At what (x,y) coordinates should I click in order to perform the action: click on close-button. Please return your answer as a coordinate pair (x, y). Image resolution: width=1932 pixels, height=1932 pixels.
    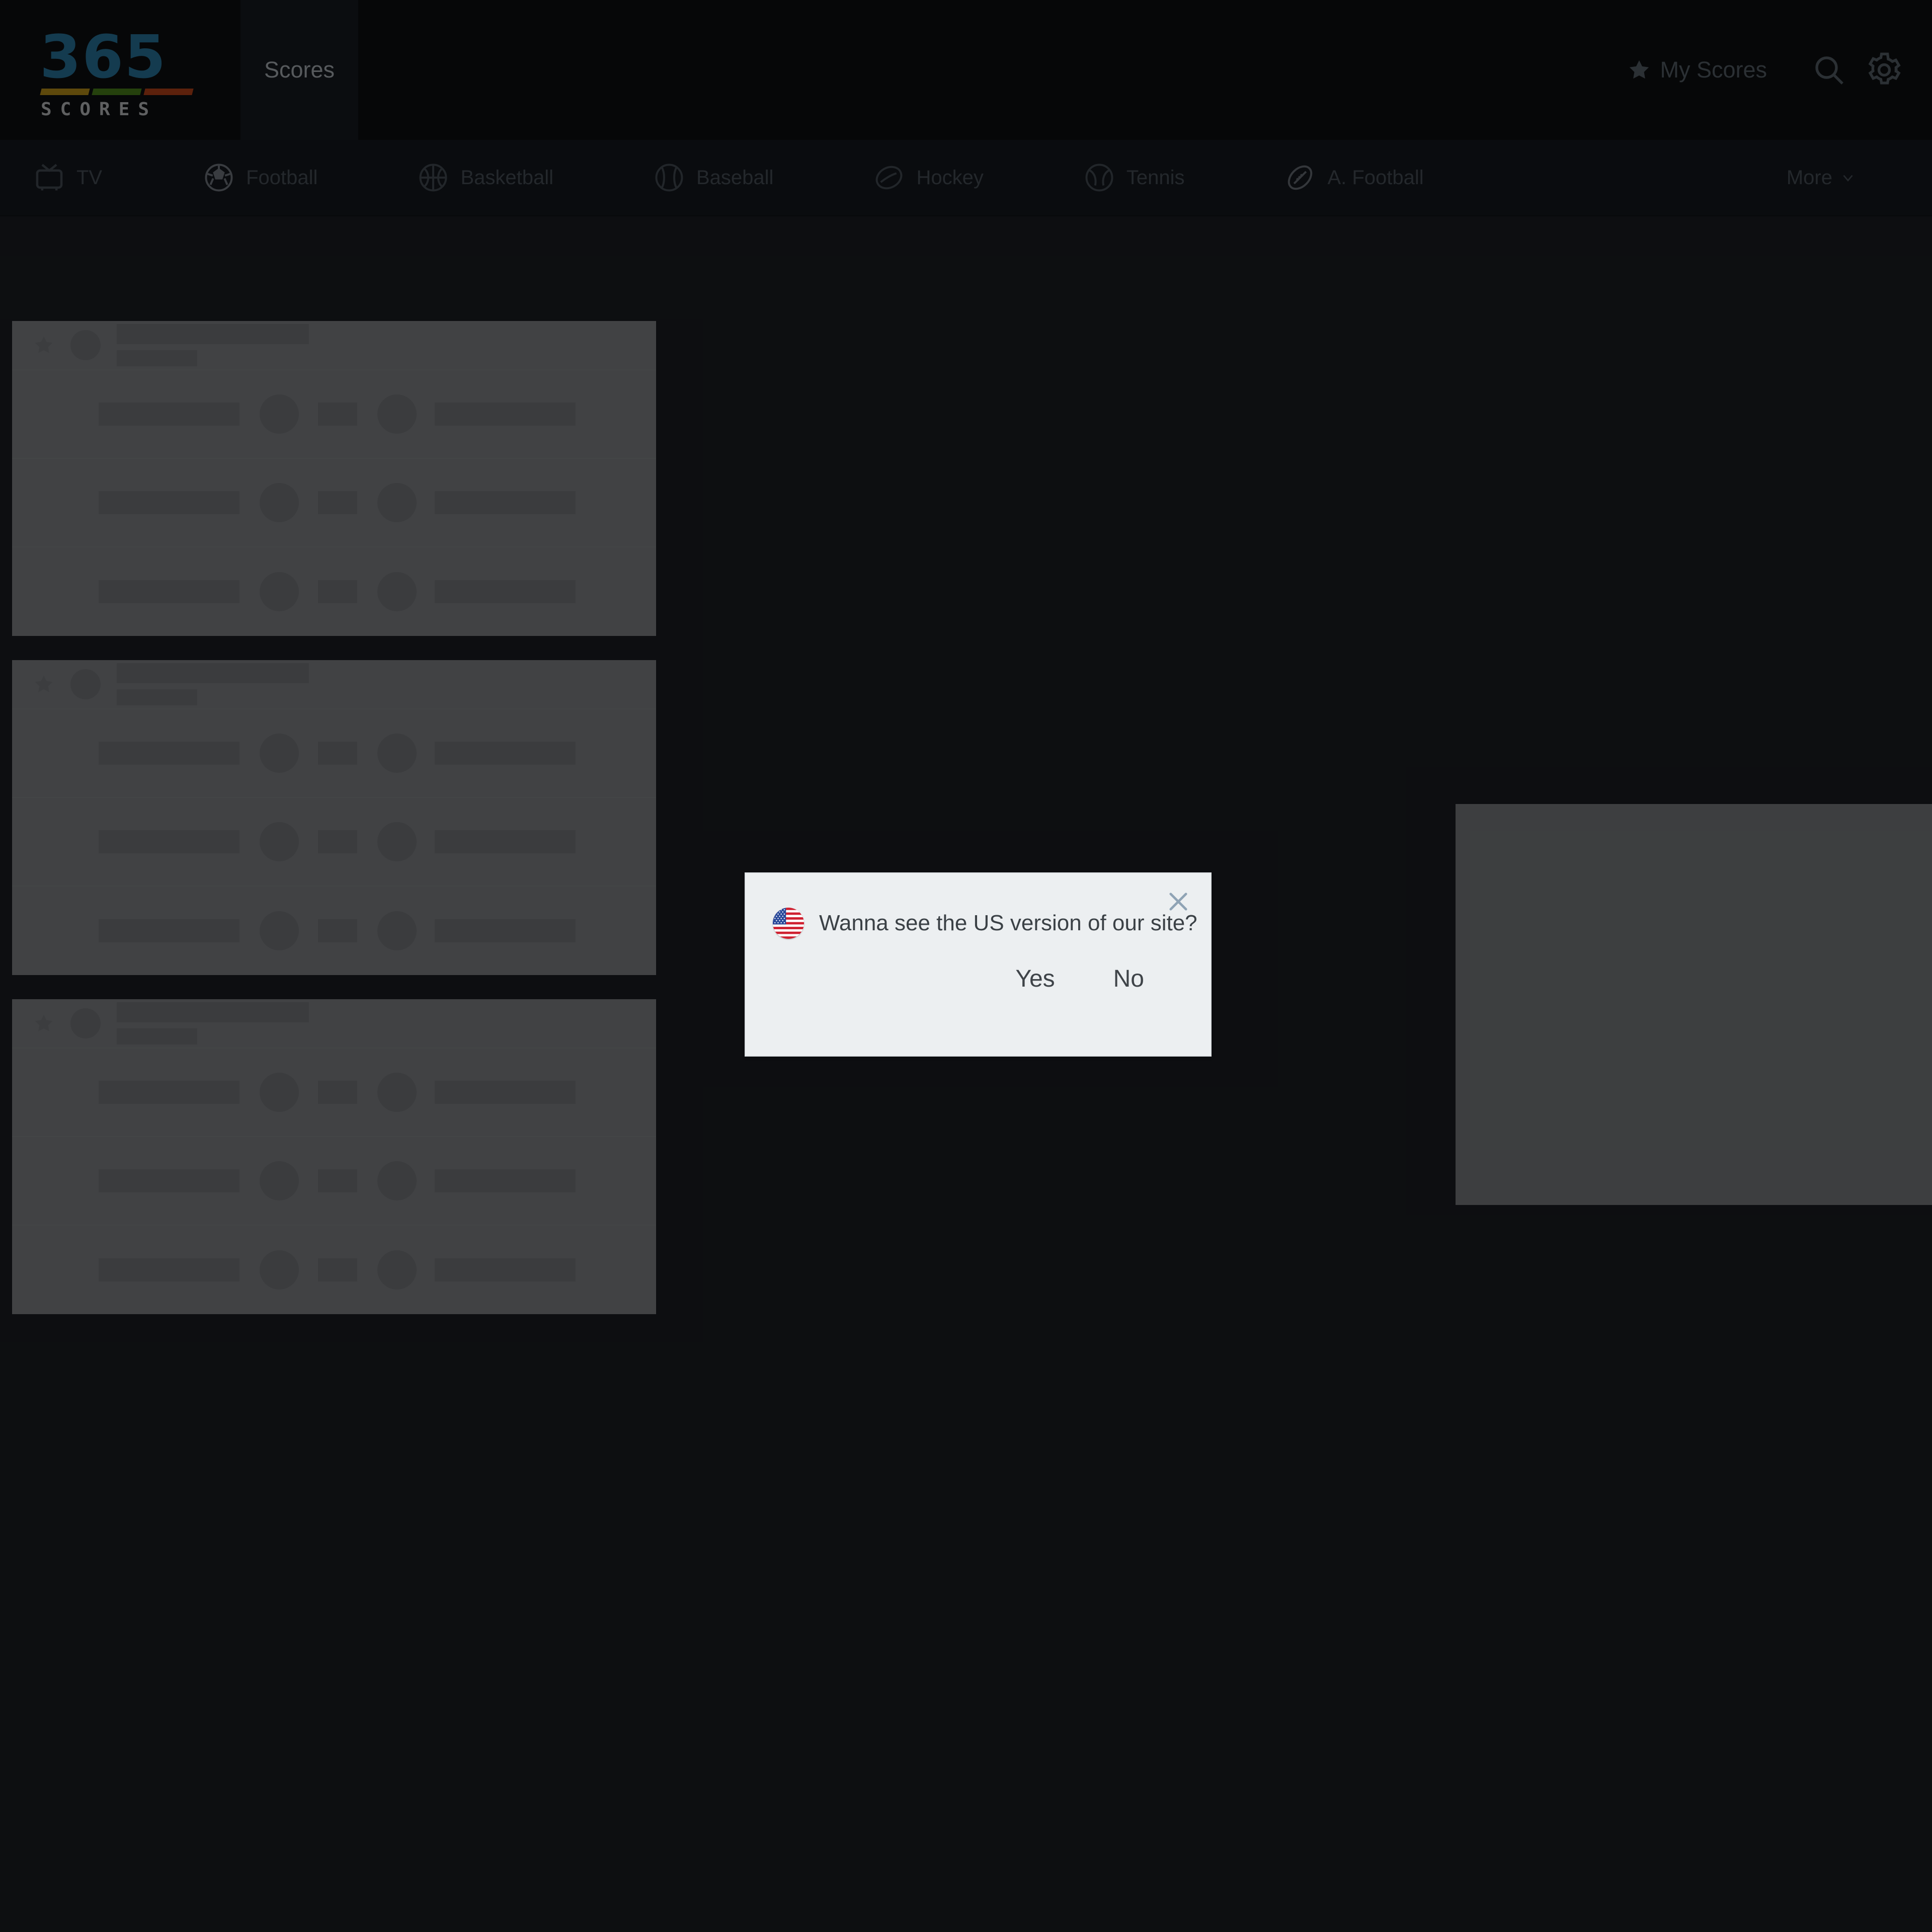
    Looking at the image, I should click on (1178, 901).